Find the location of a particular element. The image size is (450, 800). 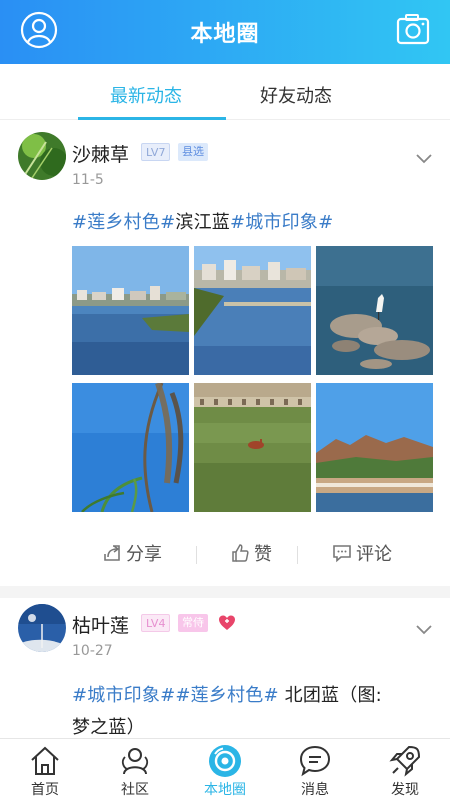

post-text: #城市印象##莲乡村色# 北团蓝（图: is located at coordinates (227, 694).